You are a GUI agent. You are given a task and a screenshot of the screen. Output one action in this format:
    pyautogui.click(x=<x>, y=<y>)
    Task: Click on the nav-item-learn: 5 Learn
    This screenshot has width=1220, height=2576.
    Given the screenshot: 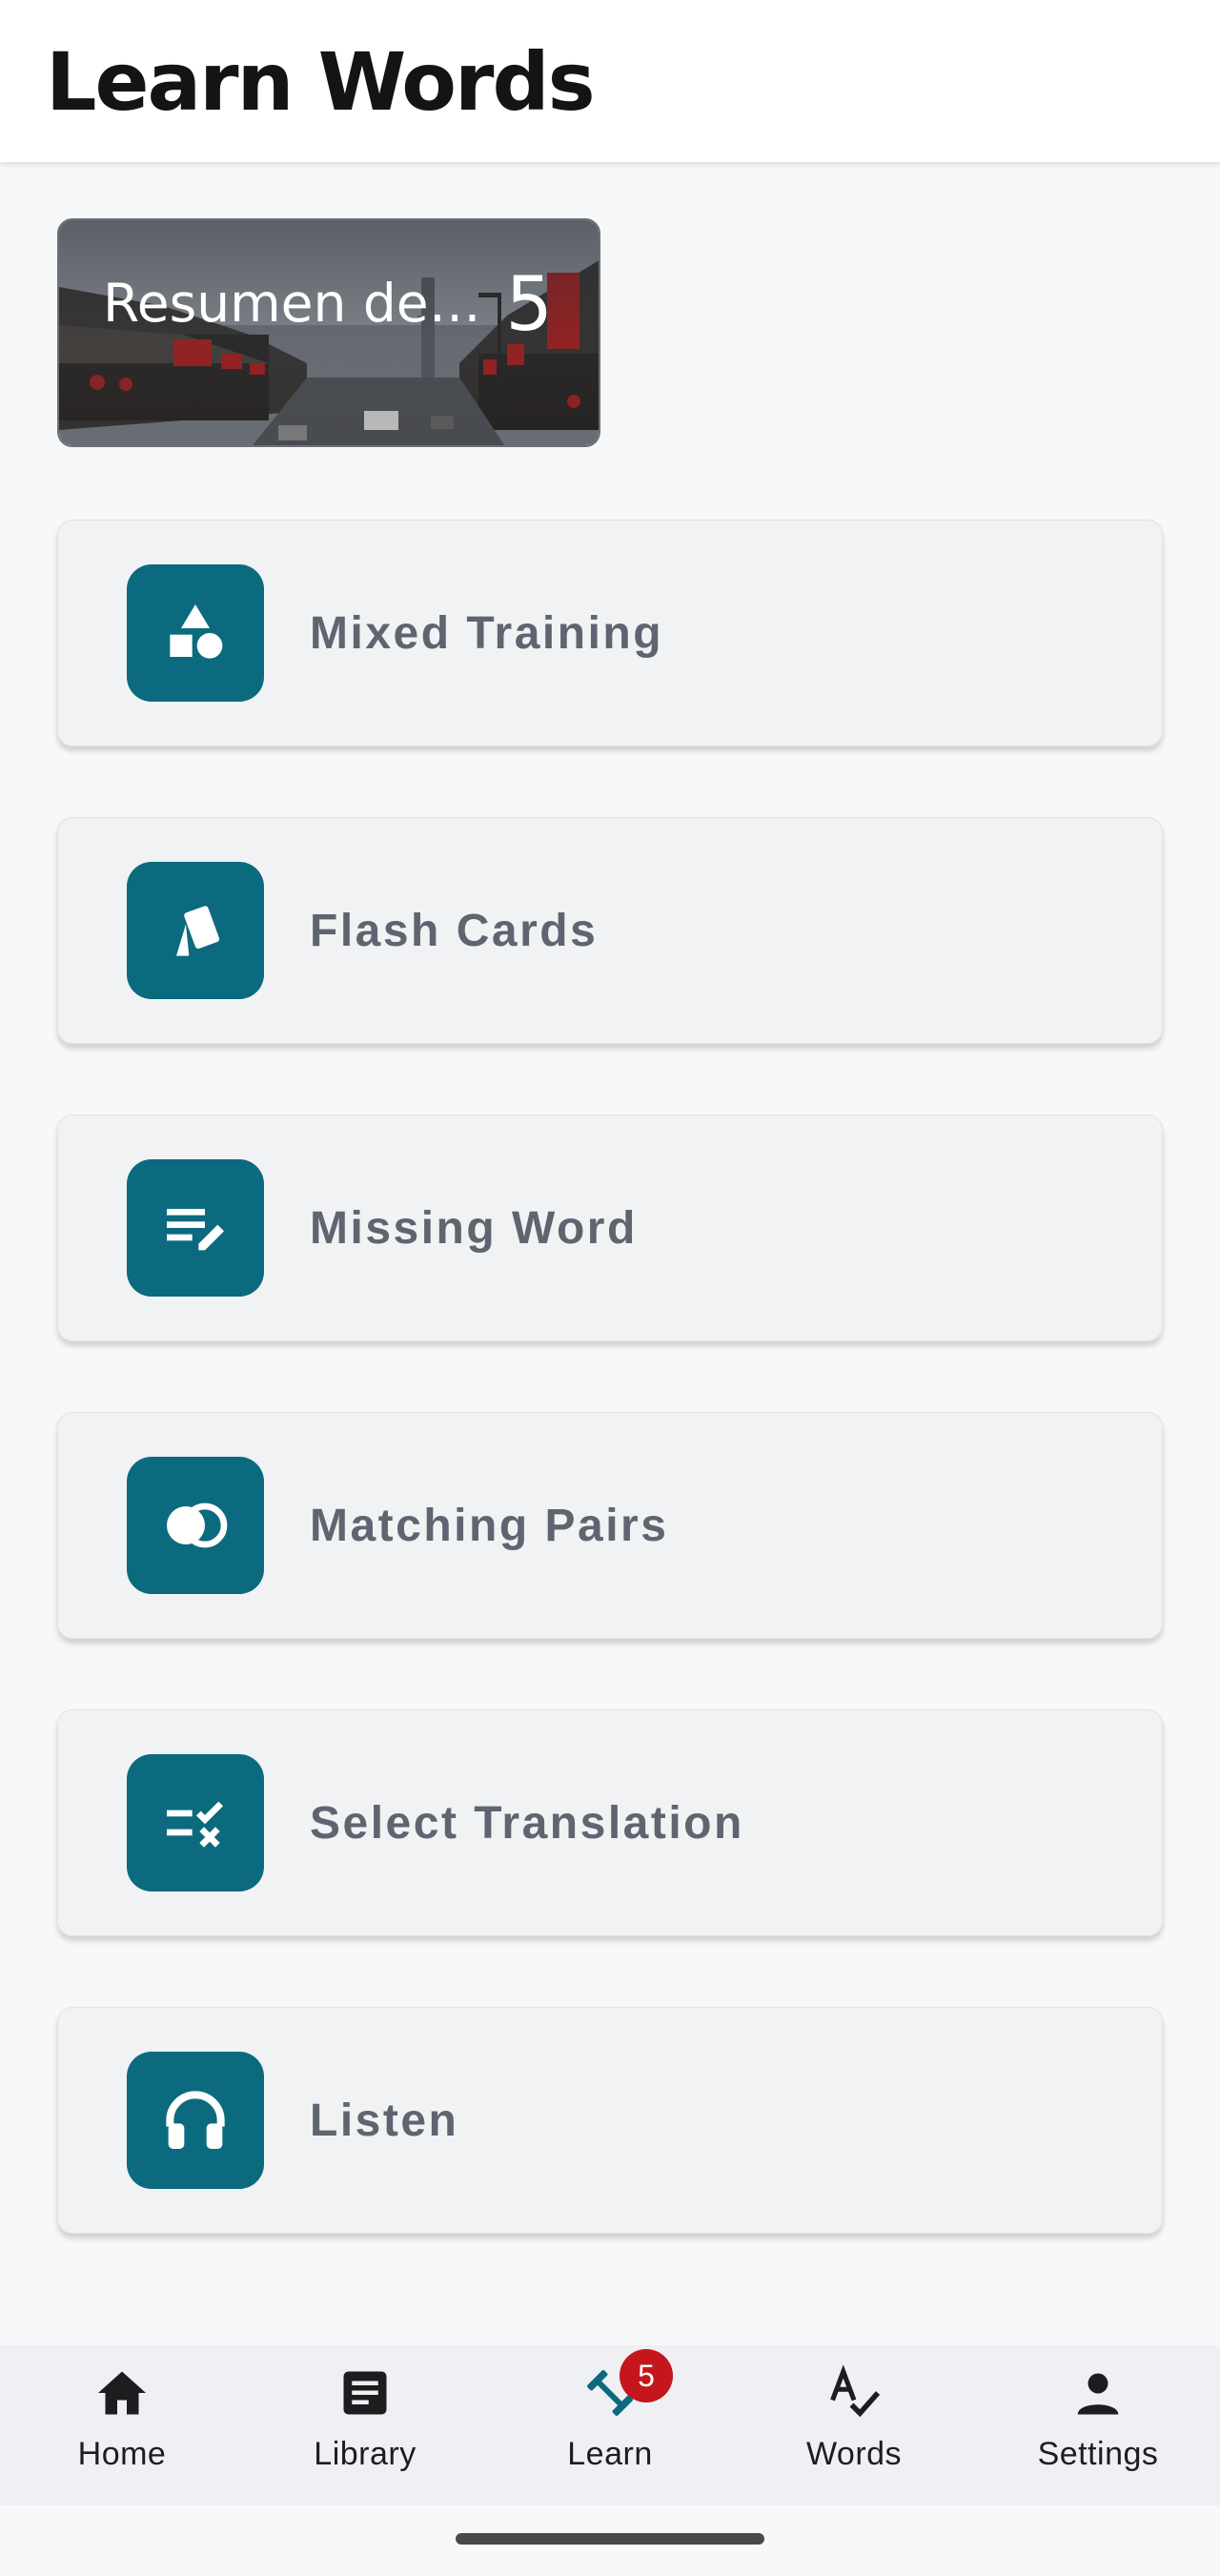 What is the action you would take?
    pyautogui.click(x=610, y=2425)
    